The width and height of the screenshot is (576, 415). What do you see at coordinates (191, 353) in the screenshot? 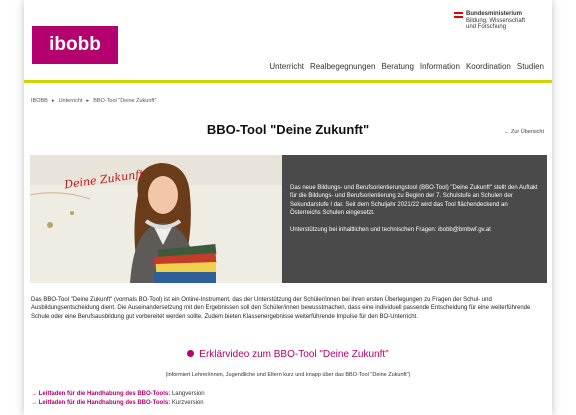
I see `play-circle-icon` at bounding box center [191, 353].